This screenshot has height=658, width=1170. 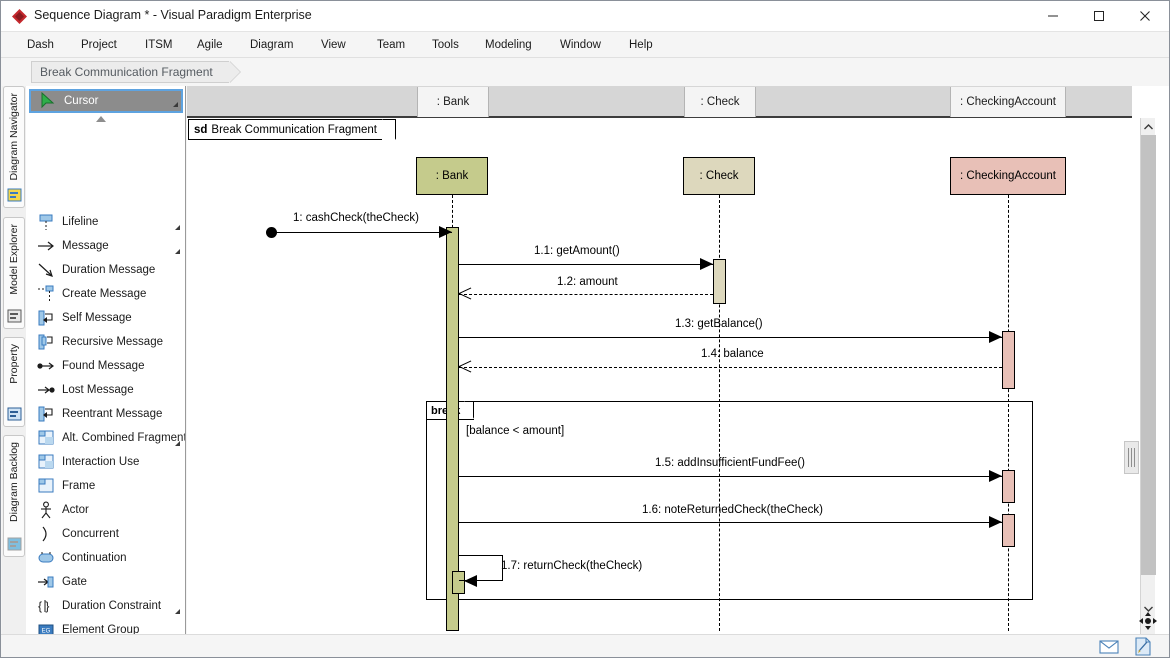 What do you see at coordinates (995, 522) in the screenshot?
I see `message-1-6-arrowhead` at bounding box center [995, 522].